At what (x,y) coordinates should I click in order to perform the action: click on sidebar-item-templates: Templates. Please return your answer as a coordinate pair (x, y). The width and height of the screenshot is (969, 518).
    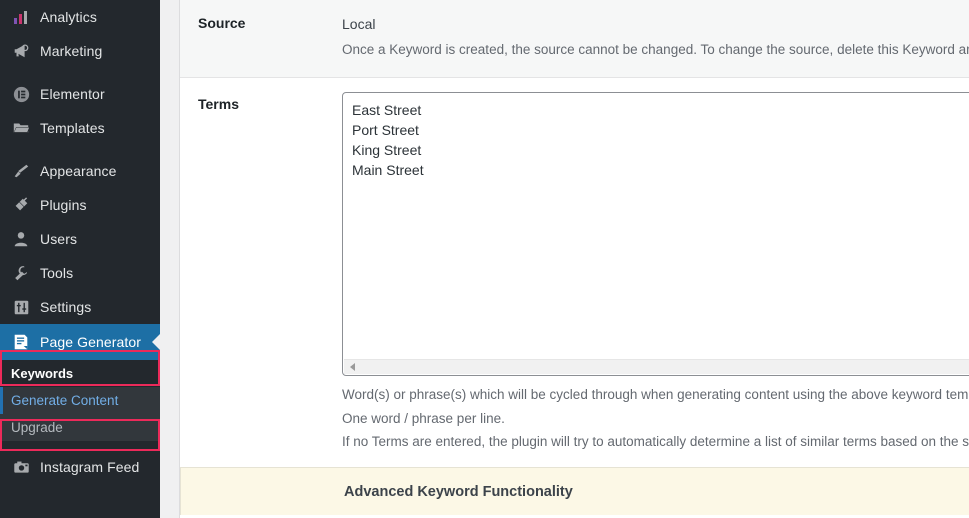
    Looking at the image, I should click on (80, 128).